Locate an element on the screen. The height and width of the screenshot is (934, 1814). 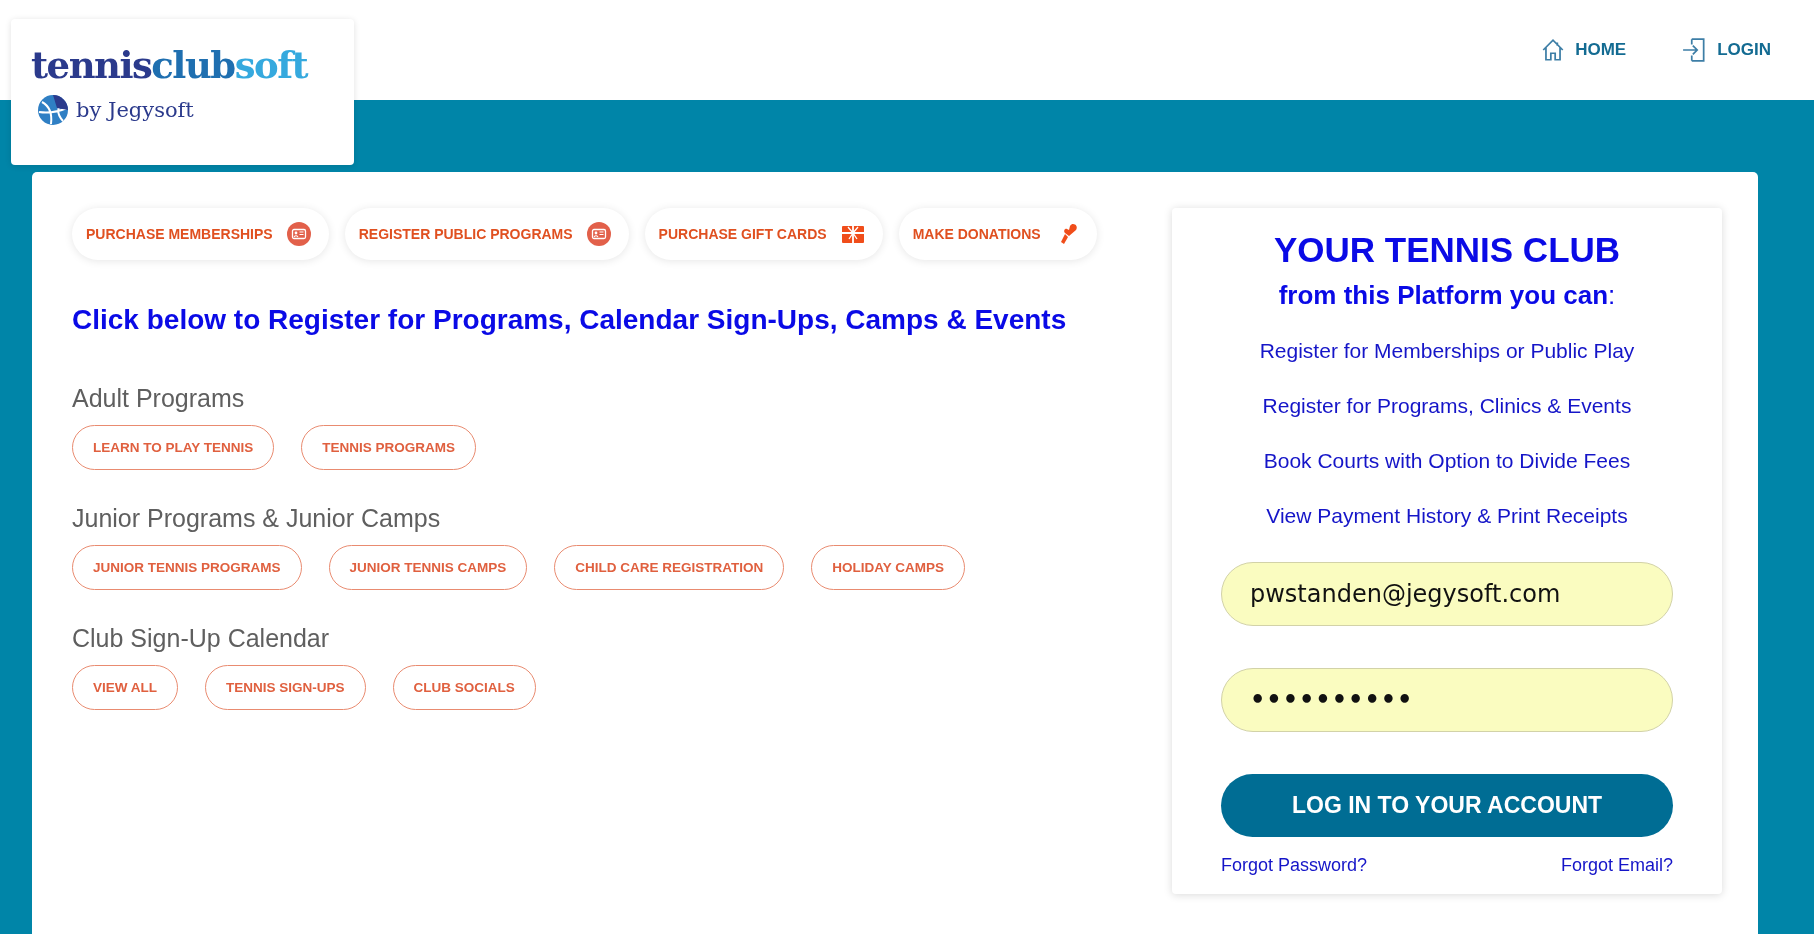
feature-text: View Payment History & Print Receipts is located at coordinates (1447, 516).